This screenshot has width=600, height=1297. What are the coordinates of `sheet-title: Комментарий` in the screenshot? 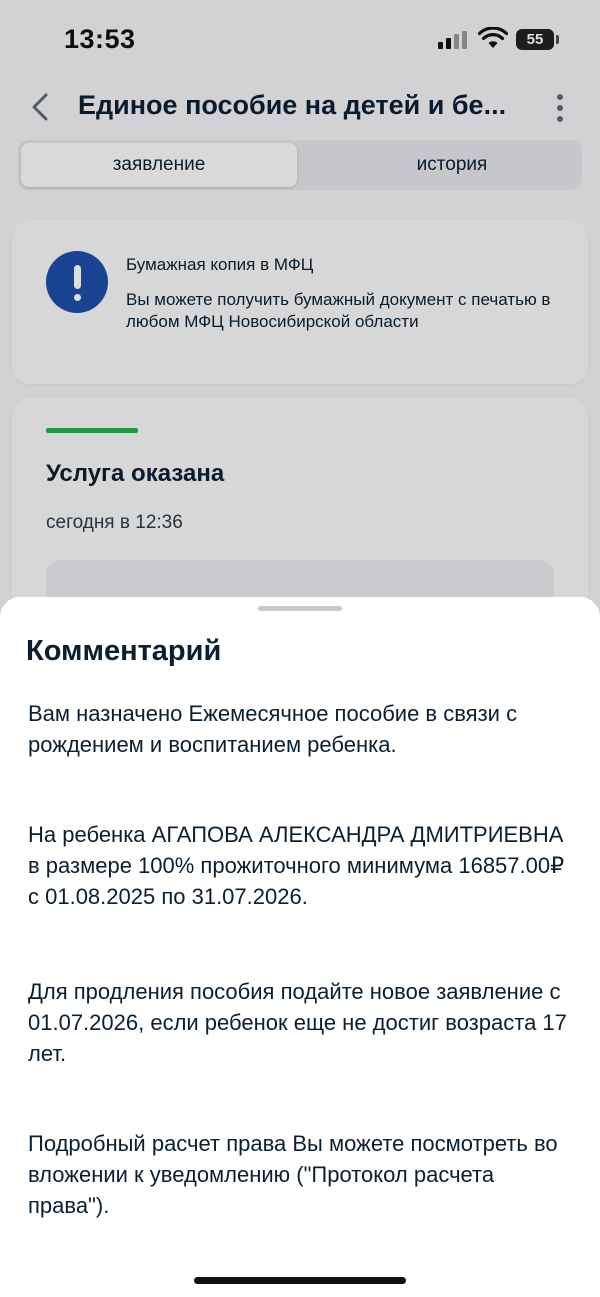 It's located at (124, 651).